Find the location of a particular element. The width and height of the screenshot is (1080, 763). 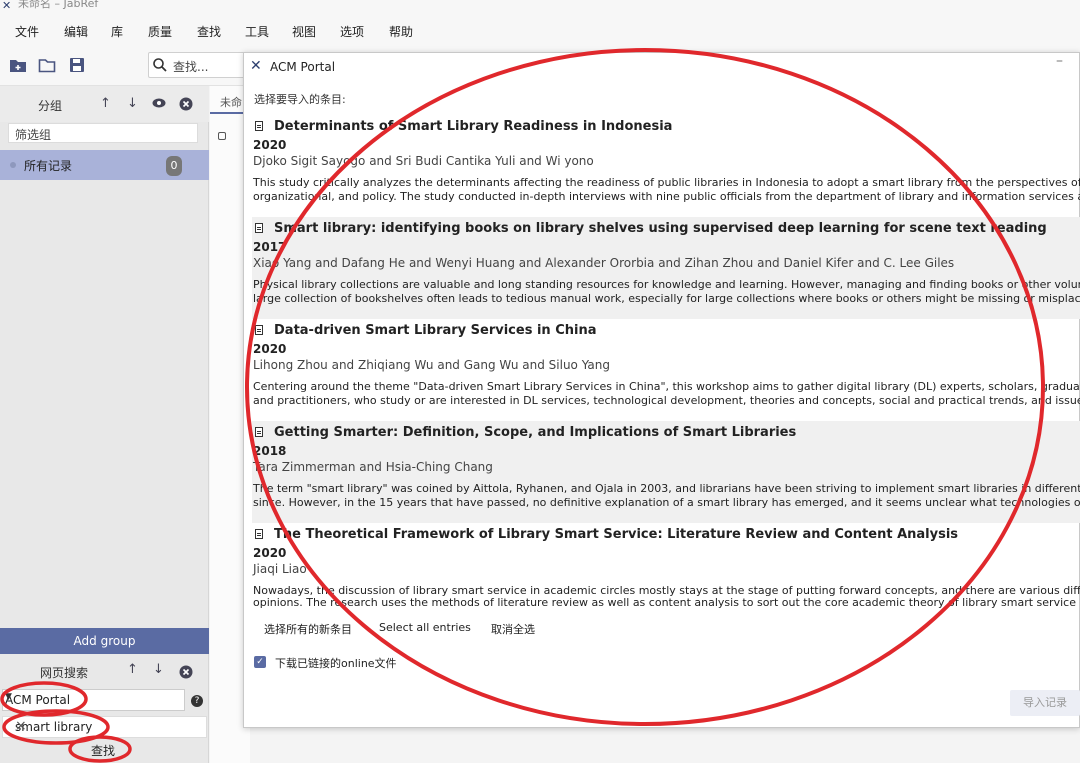

groups-header: 分组 ↑ ↓ is located at coordinates (104, 104).